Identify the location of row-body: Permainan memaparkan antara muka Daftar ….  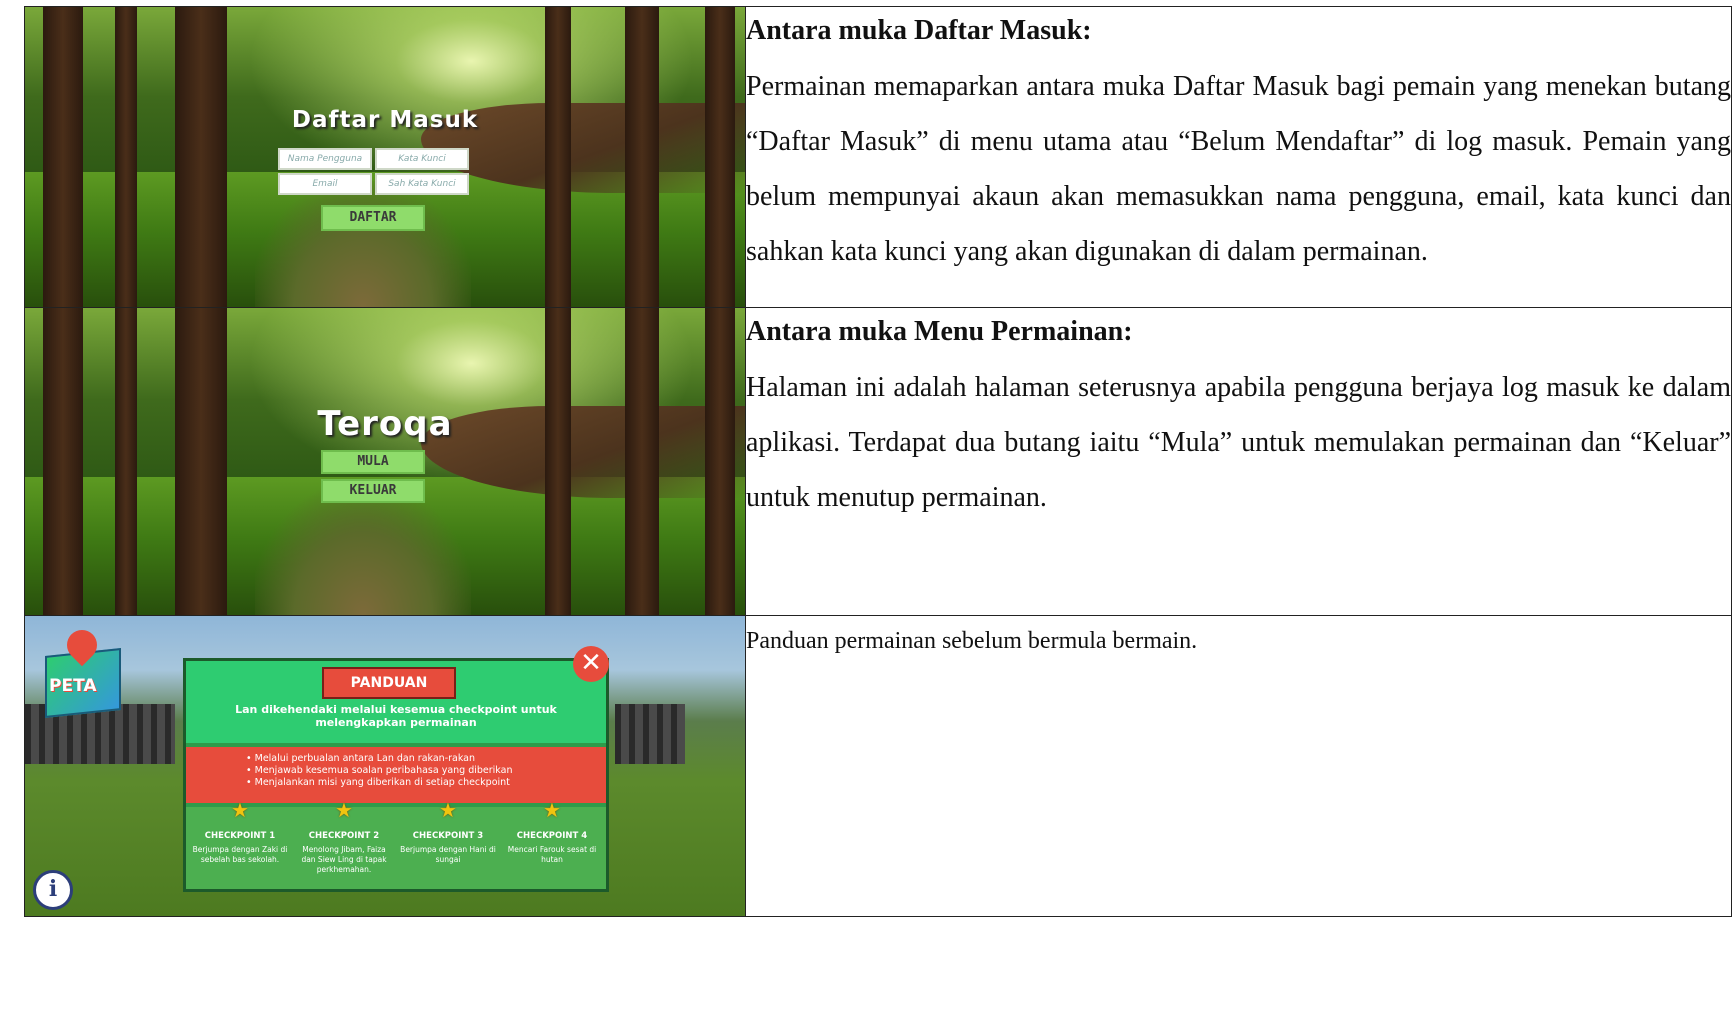
(1238, 169).